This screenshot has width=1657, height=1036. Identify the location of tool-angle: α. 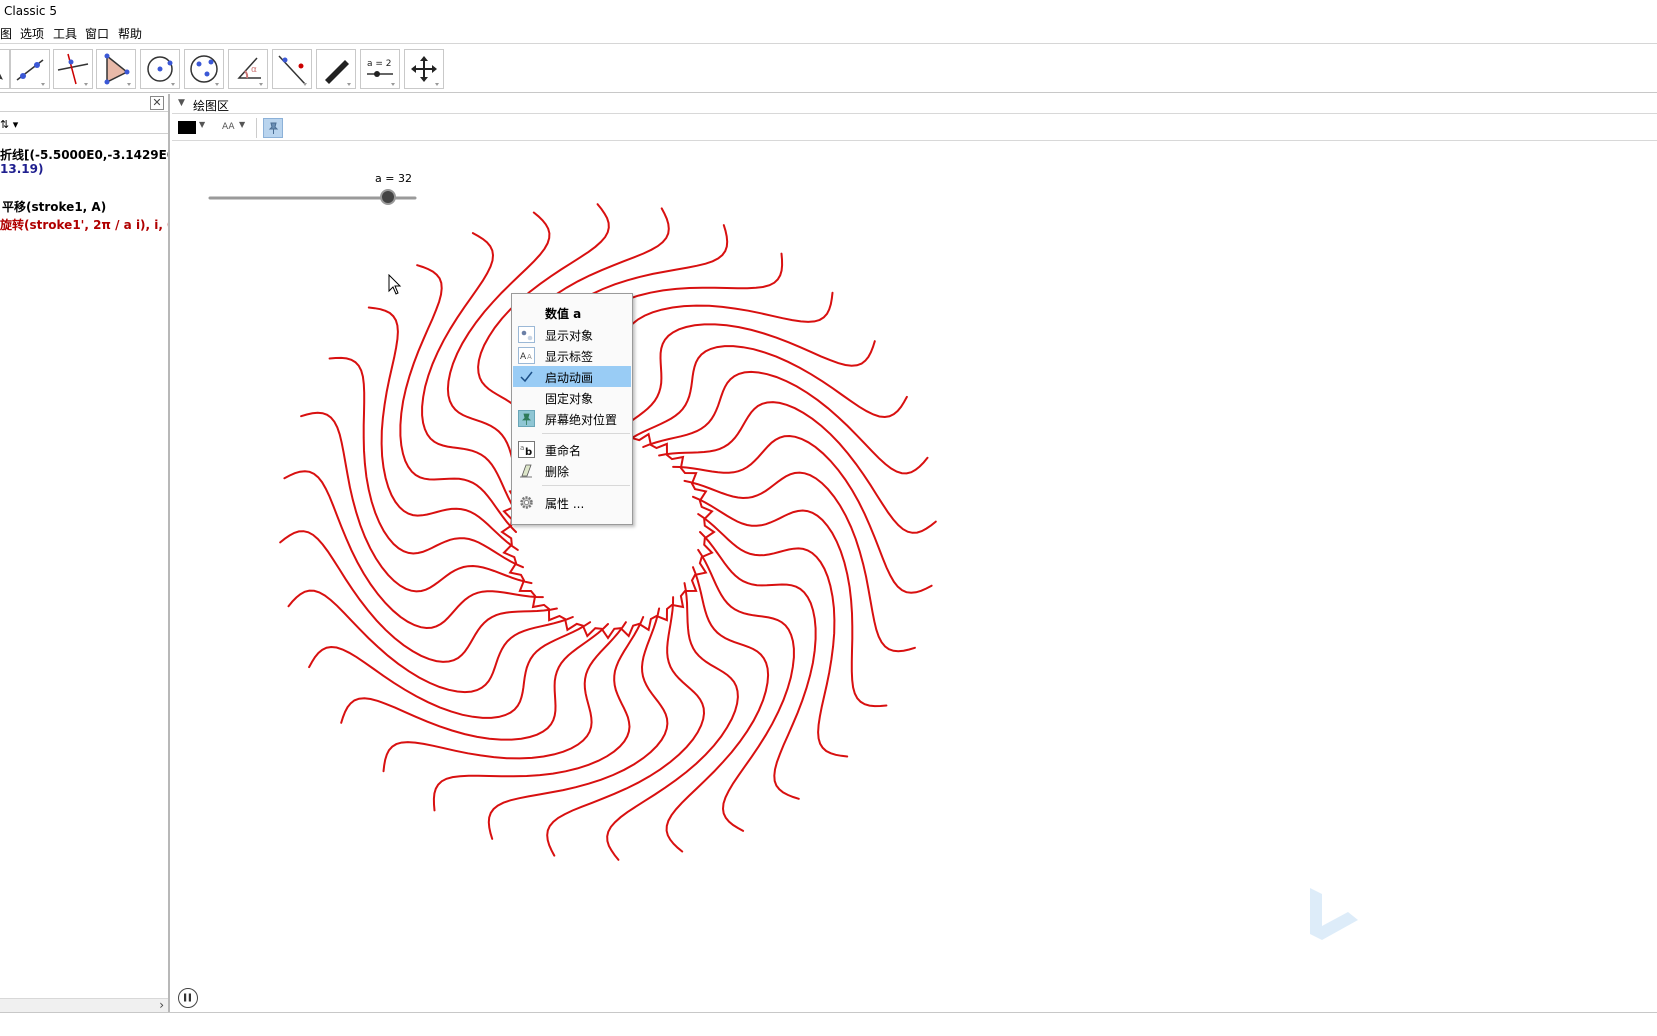
(248, 69).